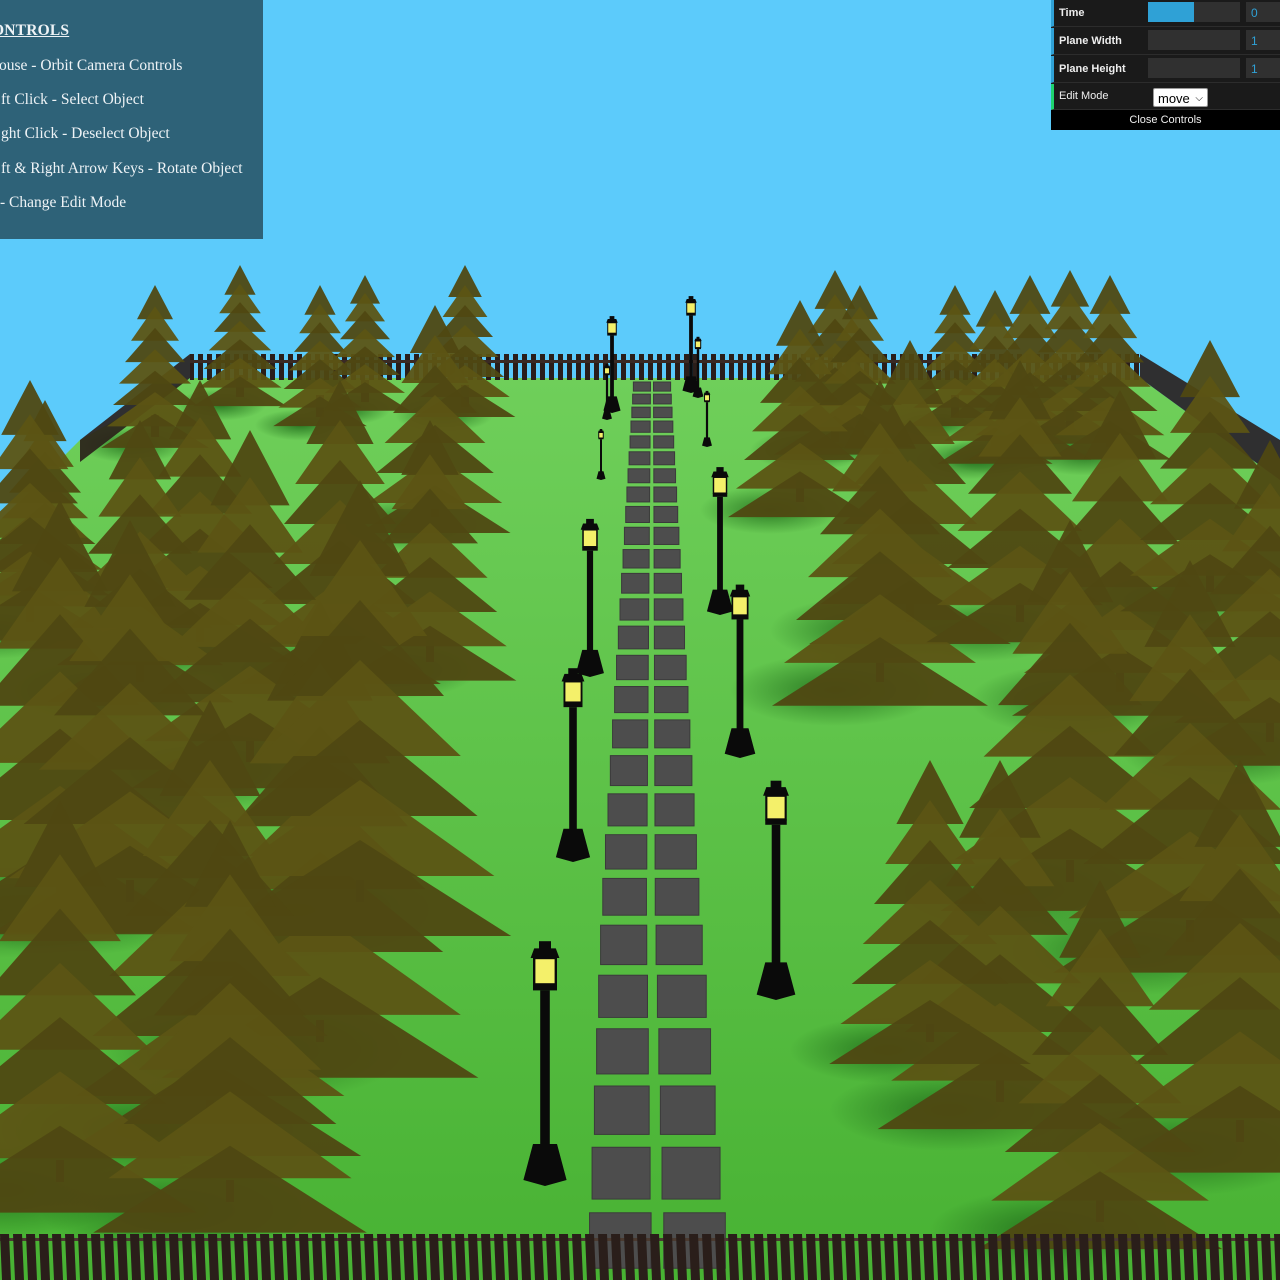 This screenshot has width=1280, height=1280. What do you see at coordinates (1165, 120) in the screenshot?
I see `close-controls-button: Close Controls` at bounding box center [1165, 120].